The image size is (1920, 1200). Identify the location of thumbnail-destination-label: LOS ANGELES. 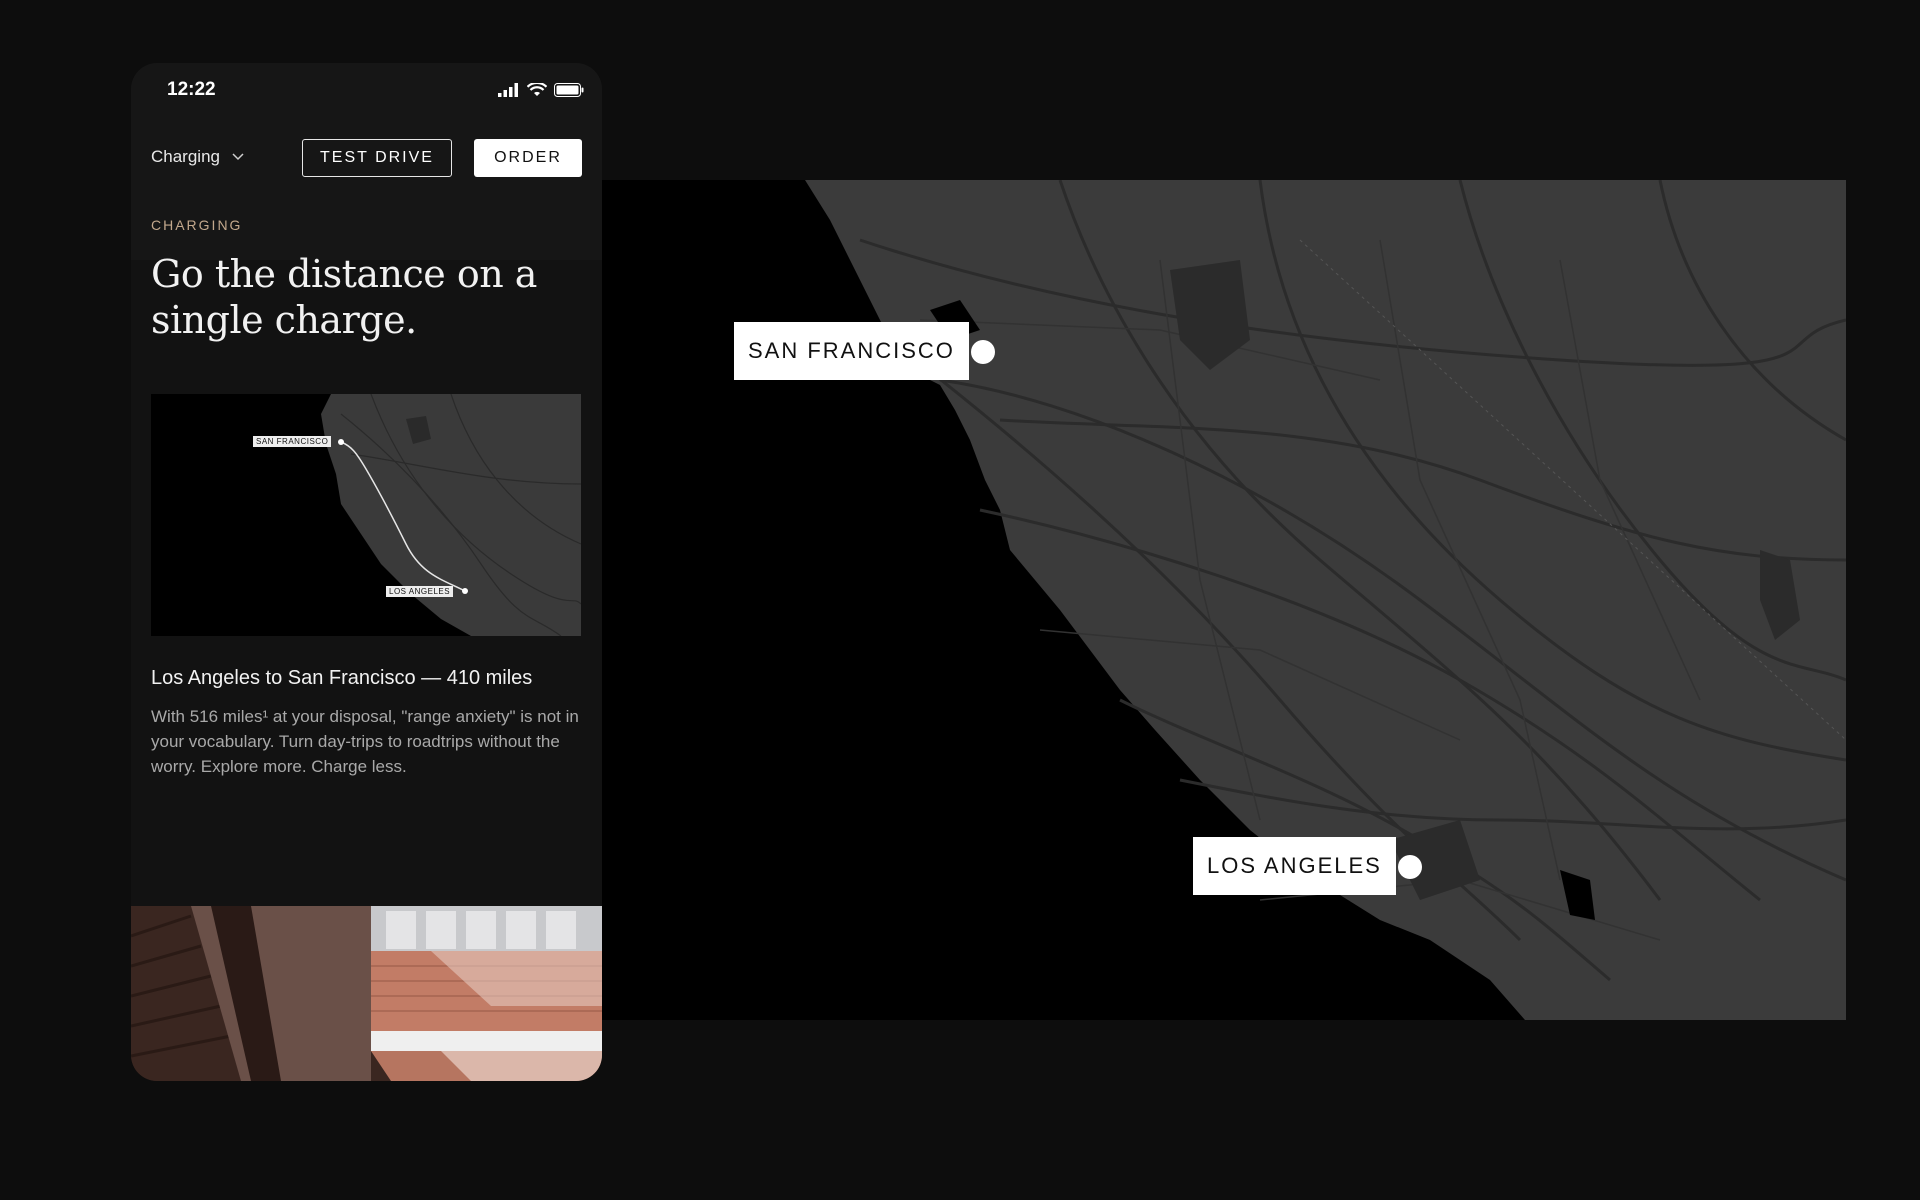
(420, 591).